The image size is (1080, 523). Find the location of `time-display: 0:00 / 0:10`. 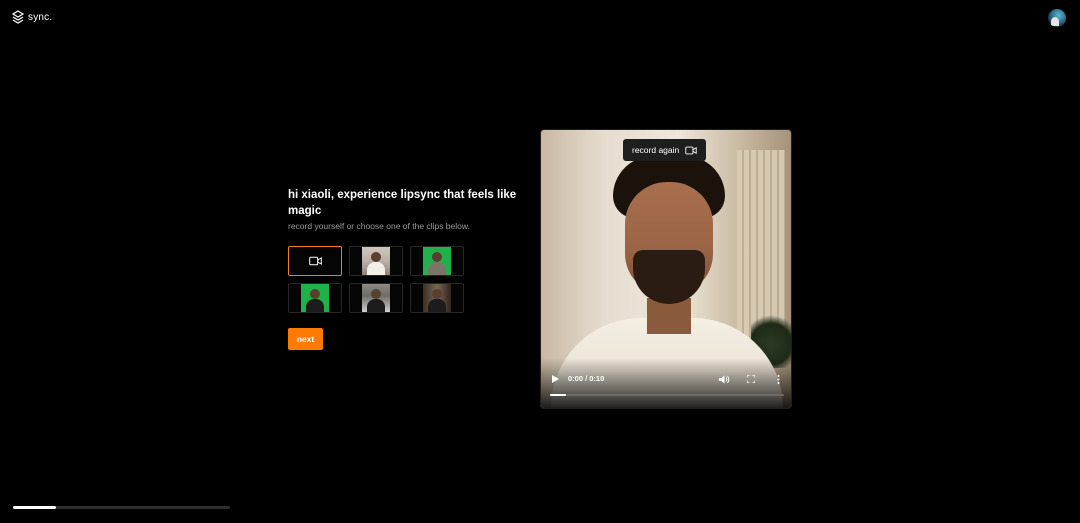

time-display: 0:00 / 0:10 is located at coordinates (586, 378).